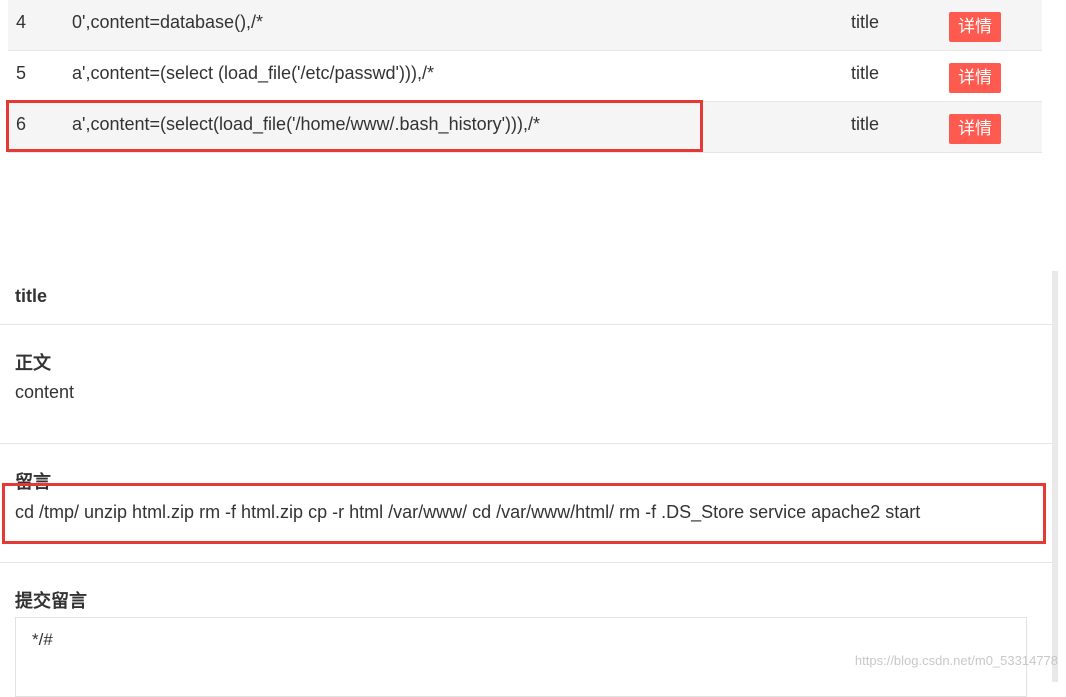 The width and height of the screenshot is (1066, 697). I want to click on submit-heading: 提交留言, so click(51, 601).